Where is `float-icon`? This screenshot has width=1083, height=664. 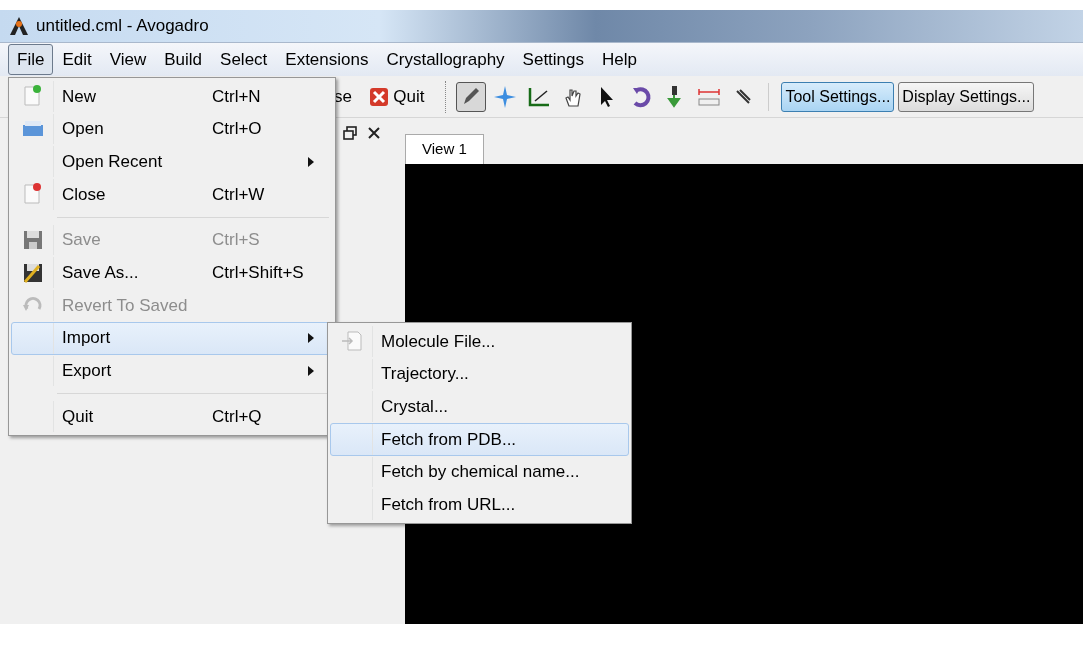
float-icon is located at coordinates (350, 133).